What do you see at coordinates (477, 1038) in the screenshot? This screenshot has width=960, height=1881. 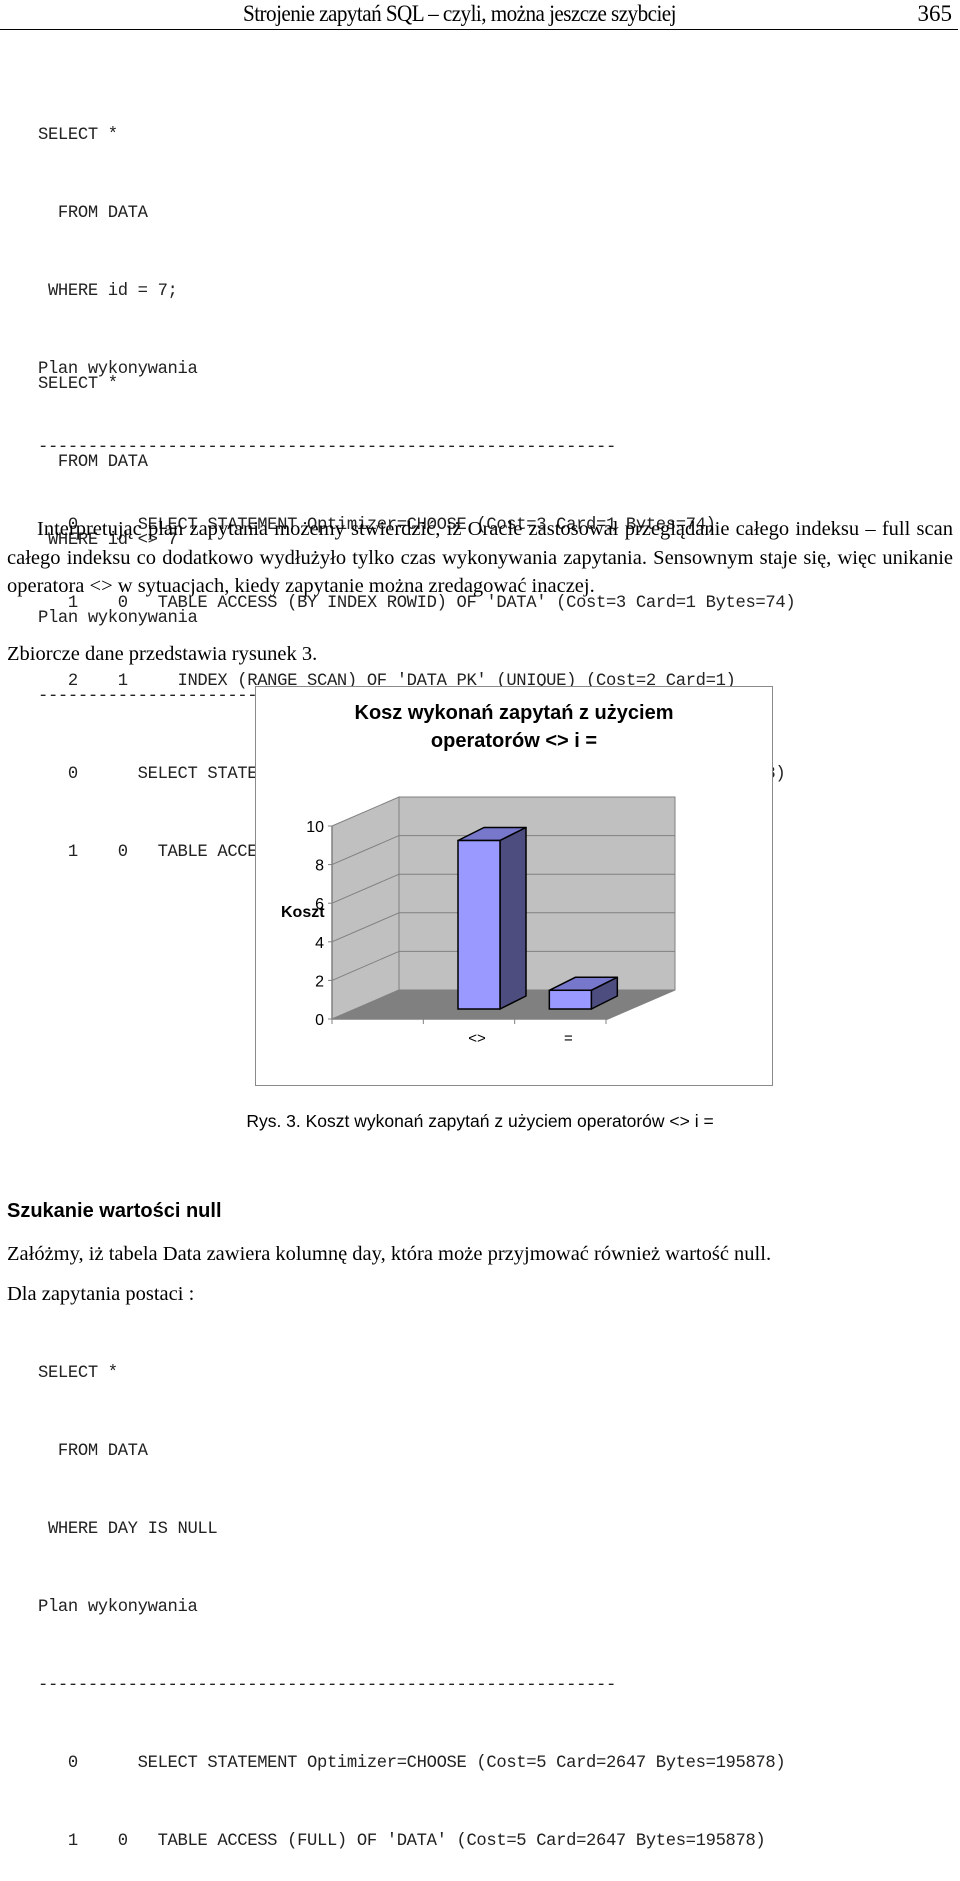 I see `x-category-label: <>` at bounding box center [477, 1038].